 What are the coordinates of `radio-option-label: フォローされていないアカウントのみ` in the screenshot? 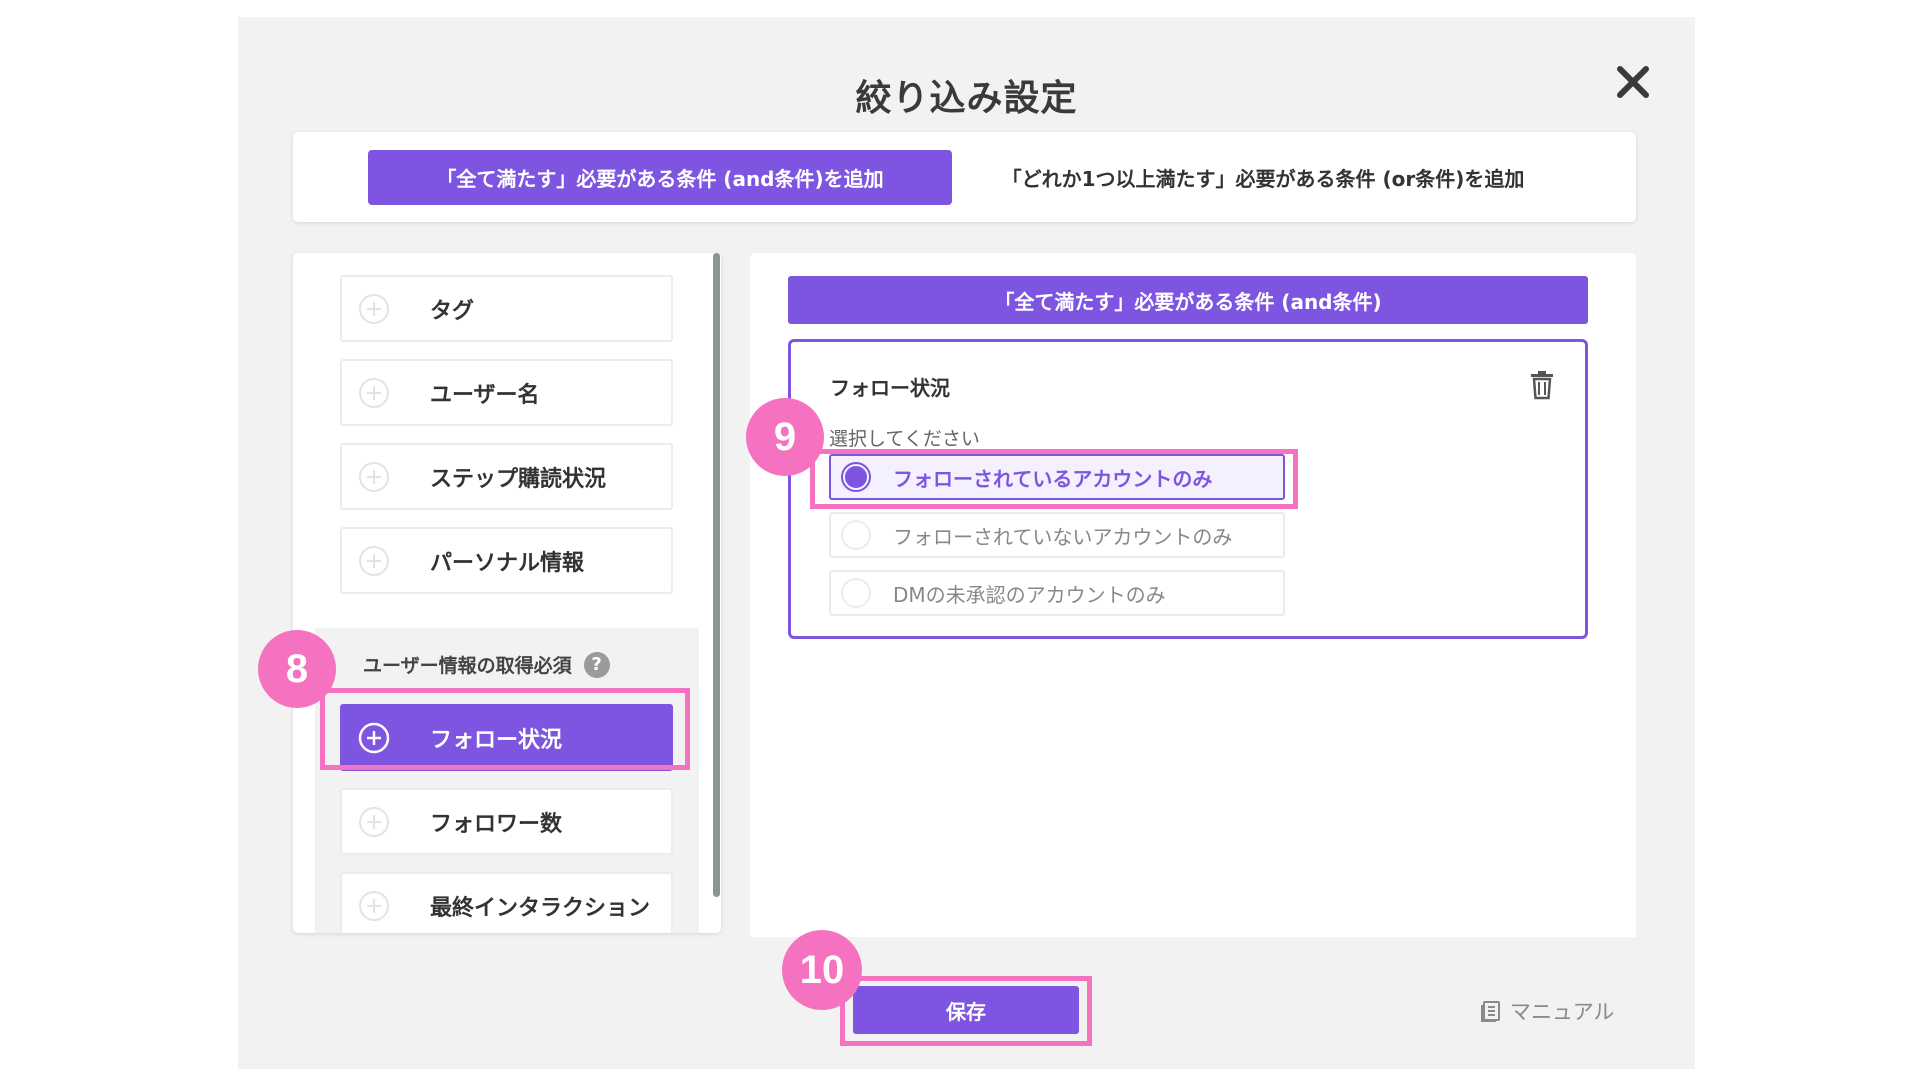 It's located at (1063, 536).